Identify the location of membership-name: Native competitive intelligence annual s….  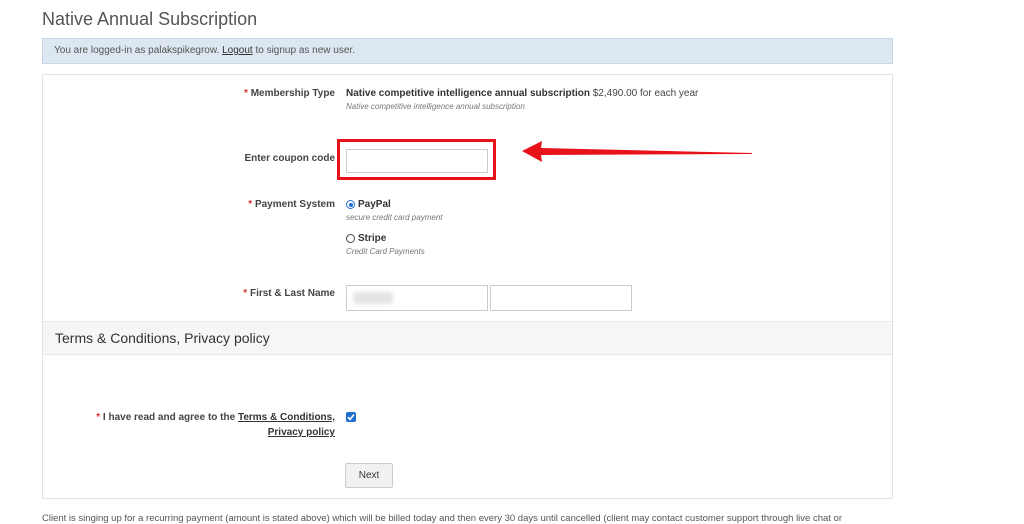
(522, 93).